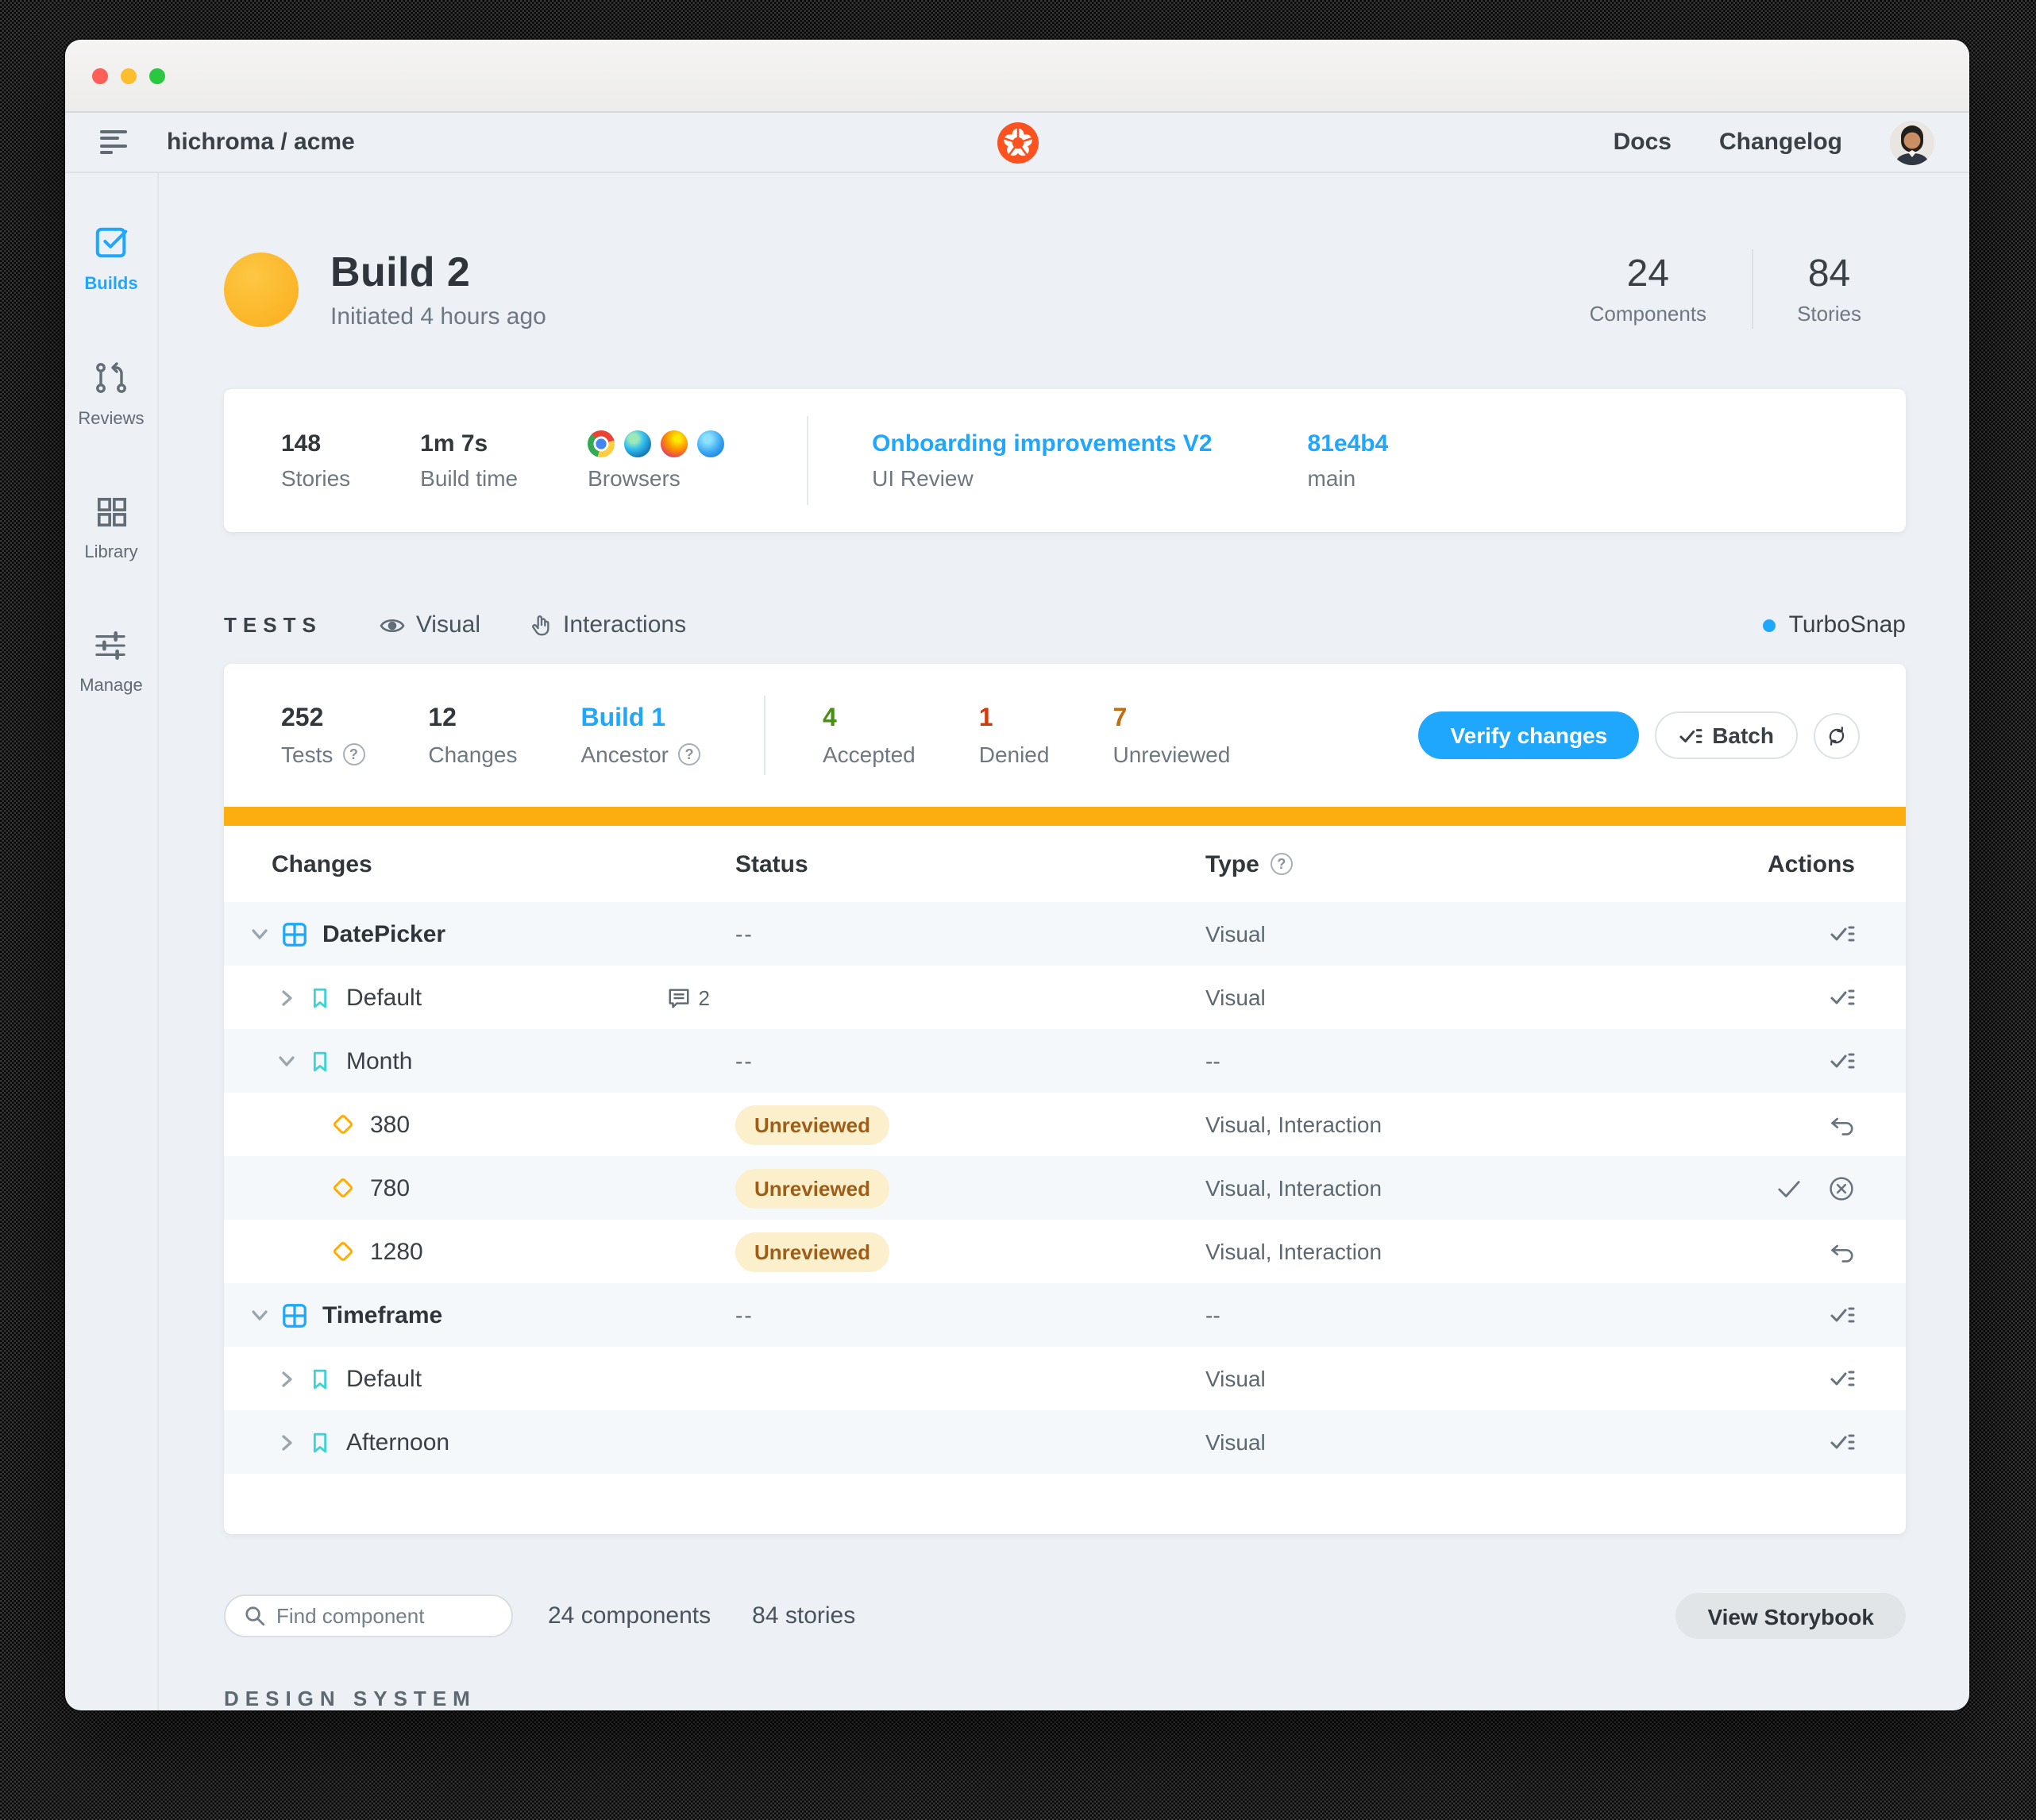  Describe the element at coordinates (1065, 997) in the screenshot. I see `table-row-default: Default 2 Visual` at that location.